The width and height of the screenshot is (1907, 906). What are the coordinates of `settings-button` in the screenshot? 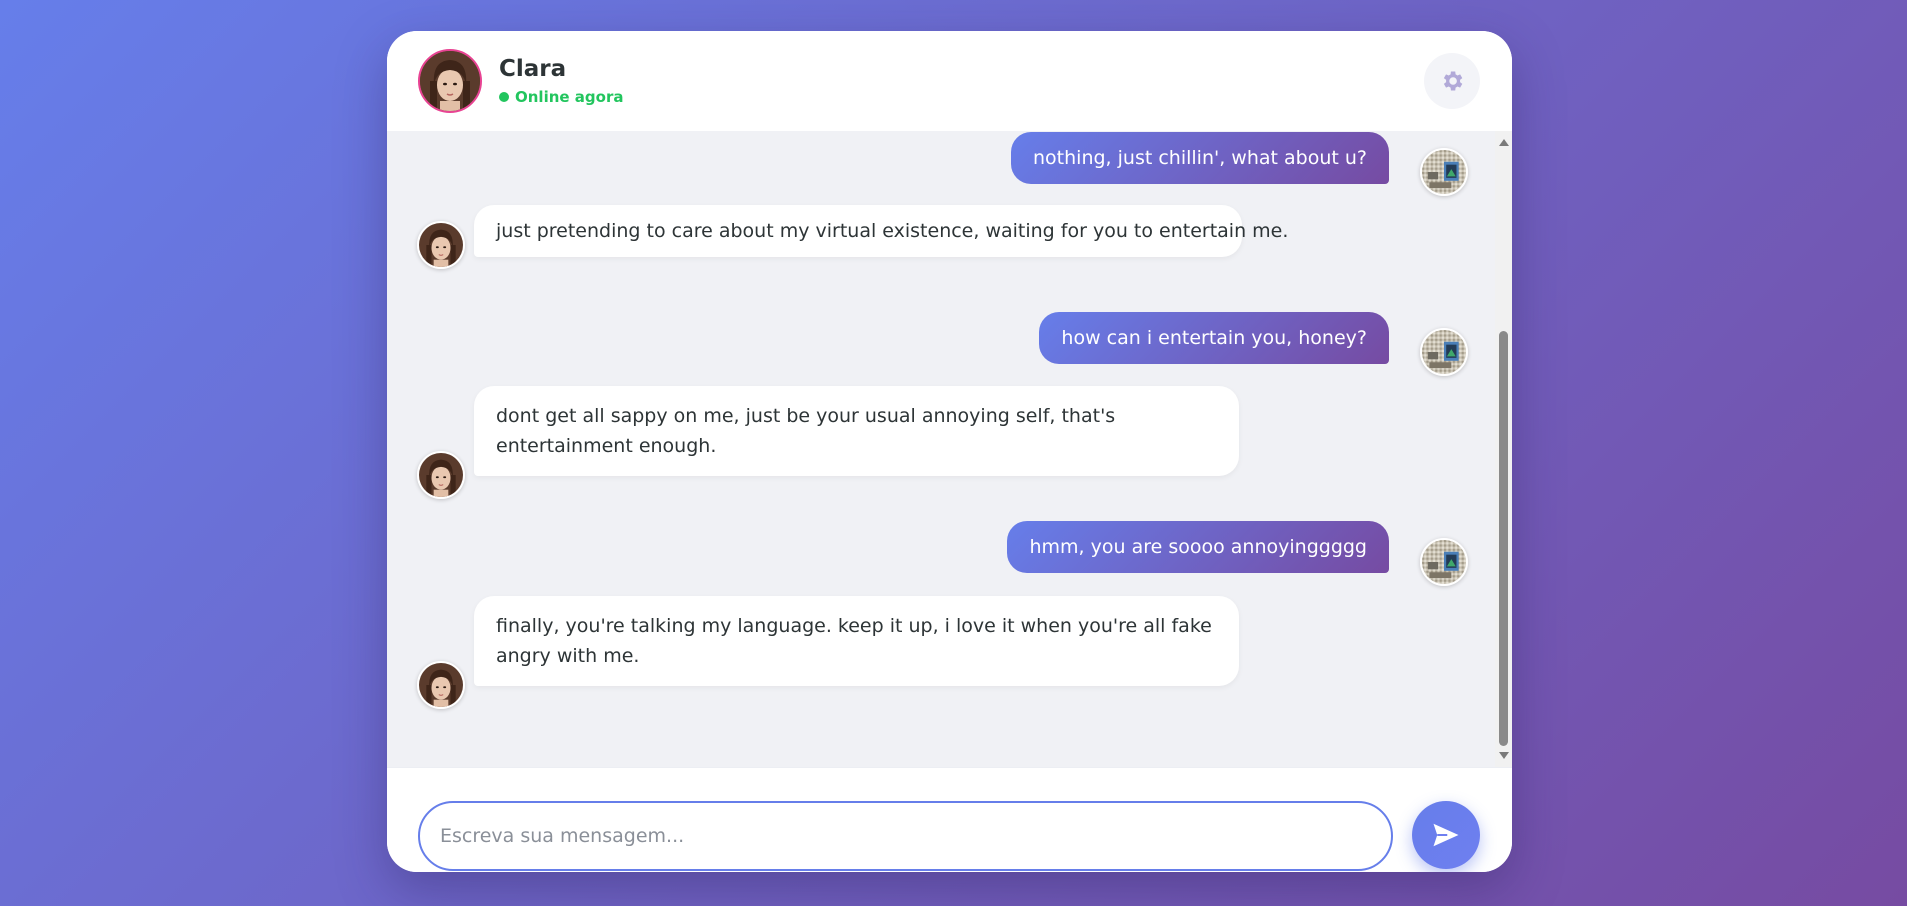 It's located at (1452, 81).